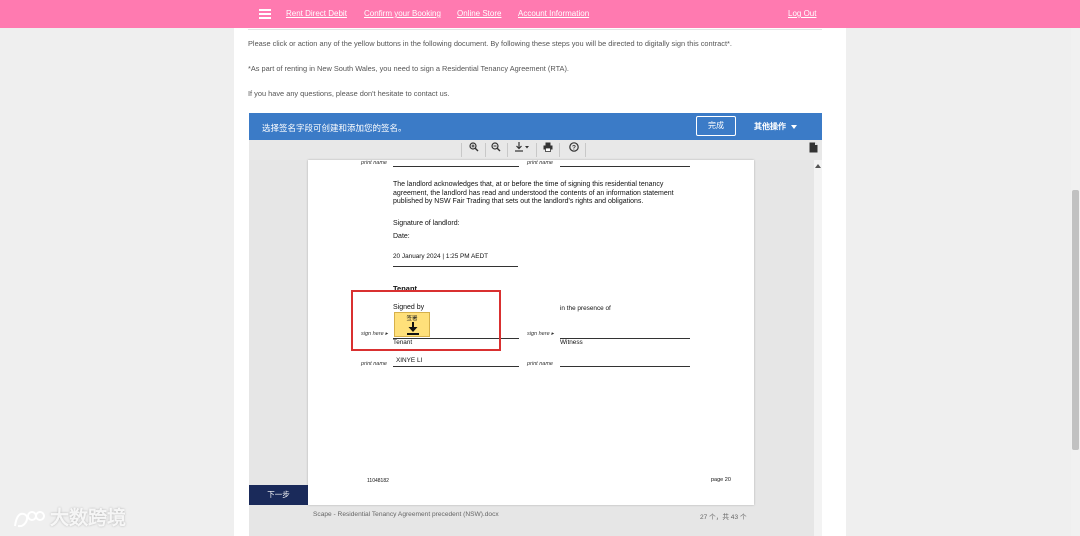 Image resolution: width=1080 pixels, height=536 pixels. What do you see at coordinates (29, 519) in the screenshot?
I see `watermark-logo-icon` at bounding box center [29, 519].